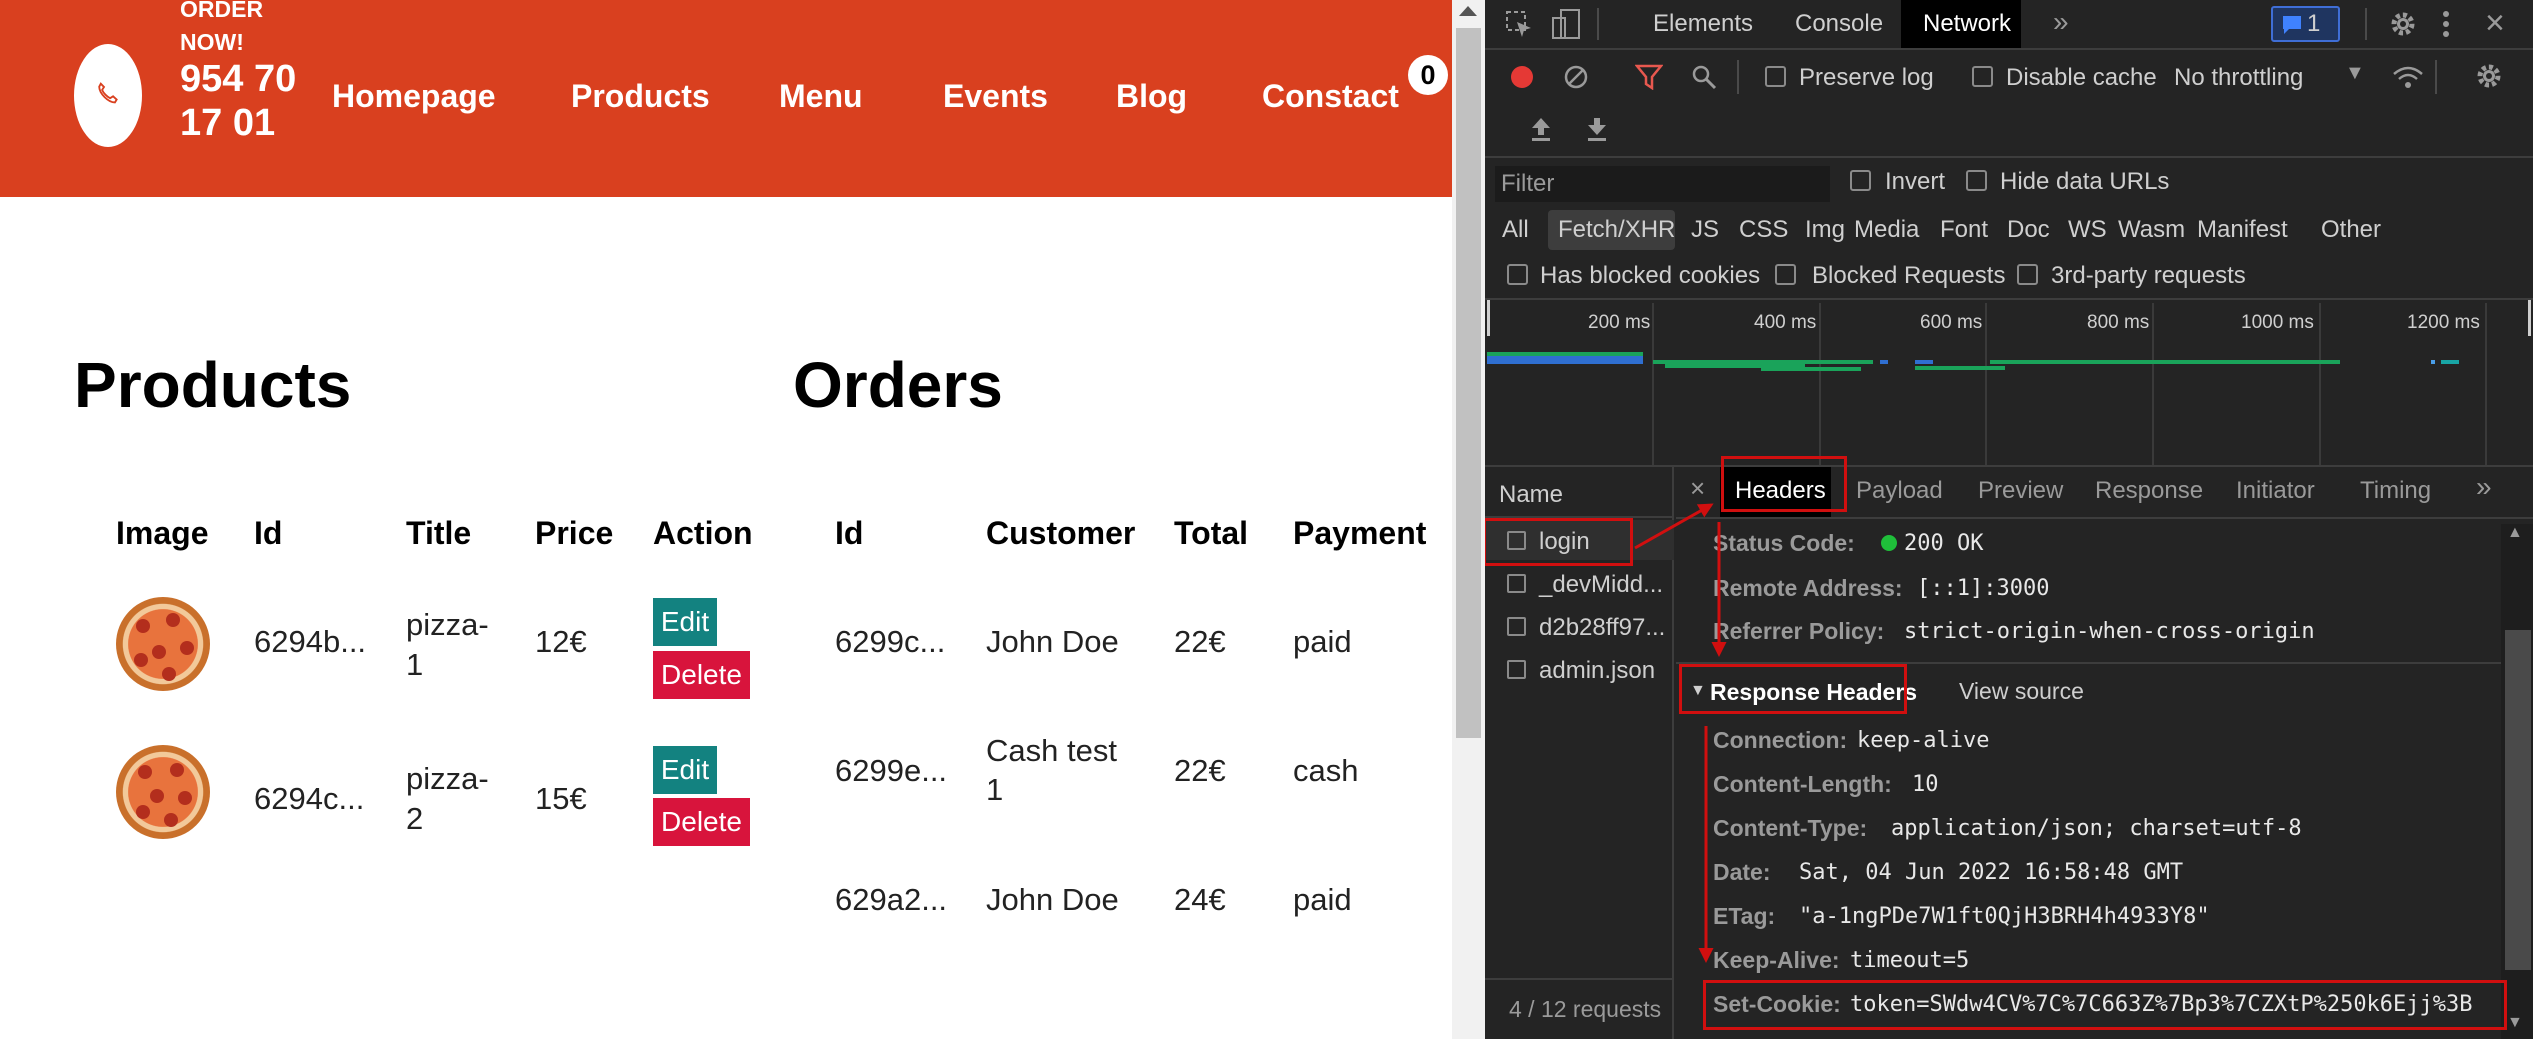  I want to click on scroll-up-arrow-icon: ▲, so click(2515, 533).